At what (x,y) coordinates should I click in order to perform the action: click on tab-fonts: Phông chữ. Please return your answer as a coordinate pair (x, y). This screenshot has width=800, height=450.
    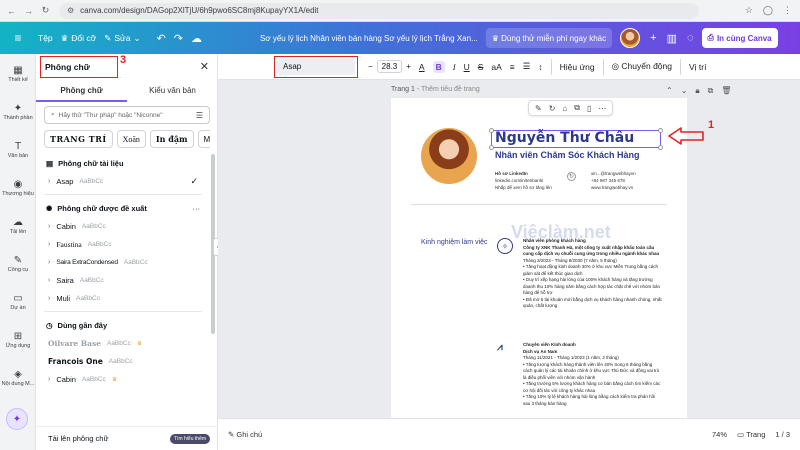
    Looking at the image, I should click on (81, 93).